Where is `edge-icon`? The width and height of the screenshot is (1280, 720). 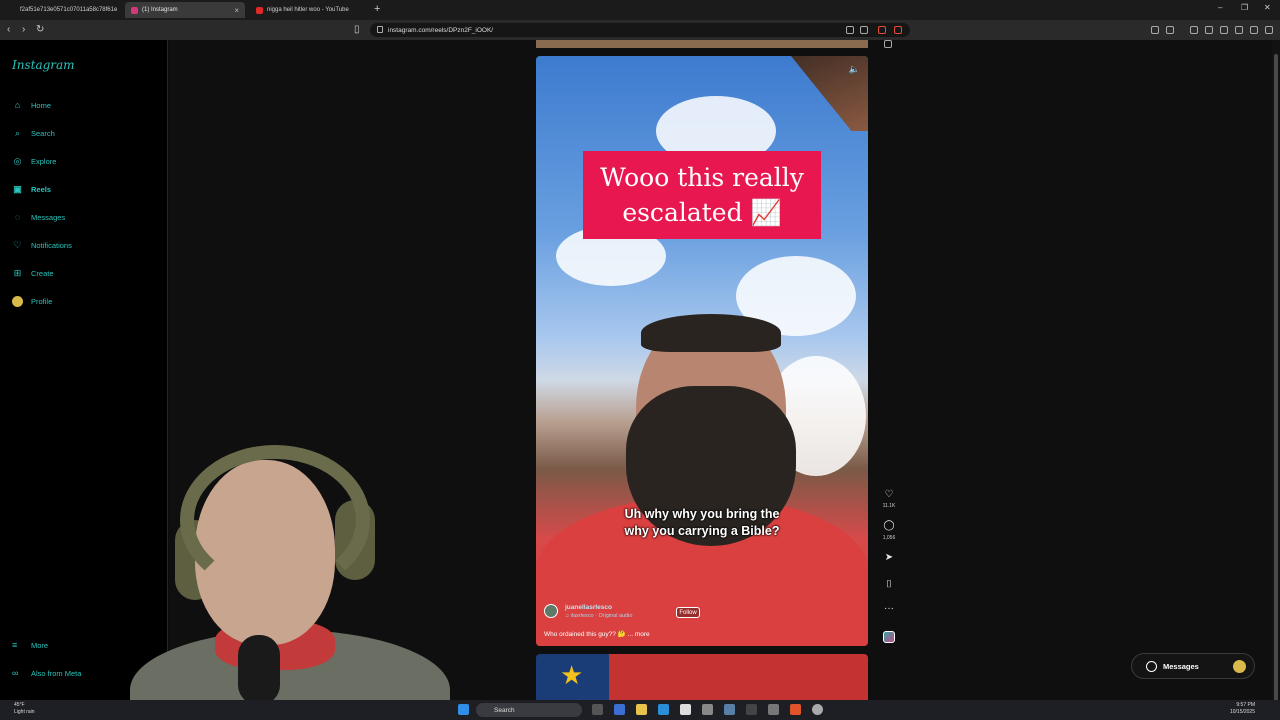
edge-icon is located at coordinates (663, 709).